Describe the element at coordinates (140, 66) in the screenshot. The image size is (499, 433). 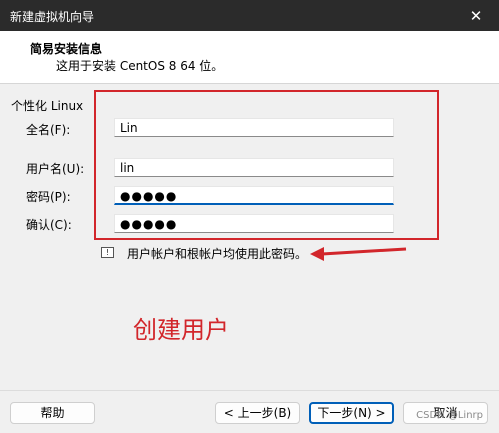
I see `page-subtitle: 这用于安装 CentOS 8 64 位。` at that location.